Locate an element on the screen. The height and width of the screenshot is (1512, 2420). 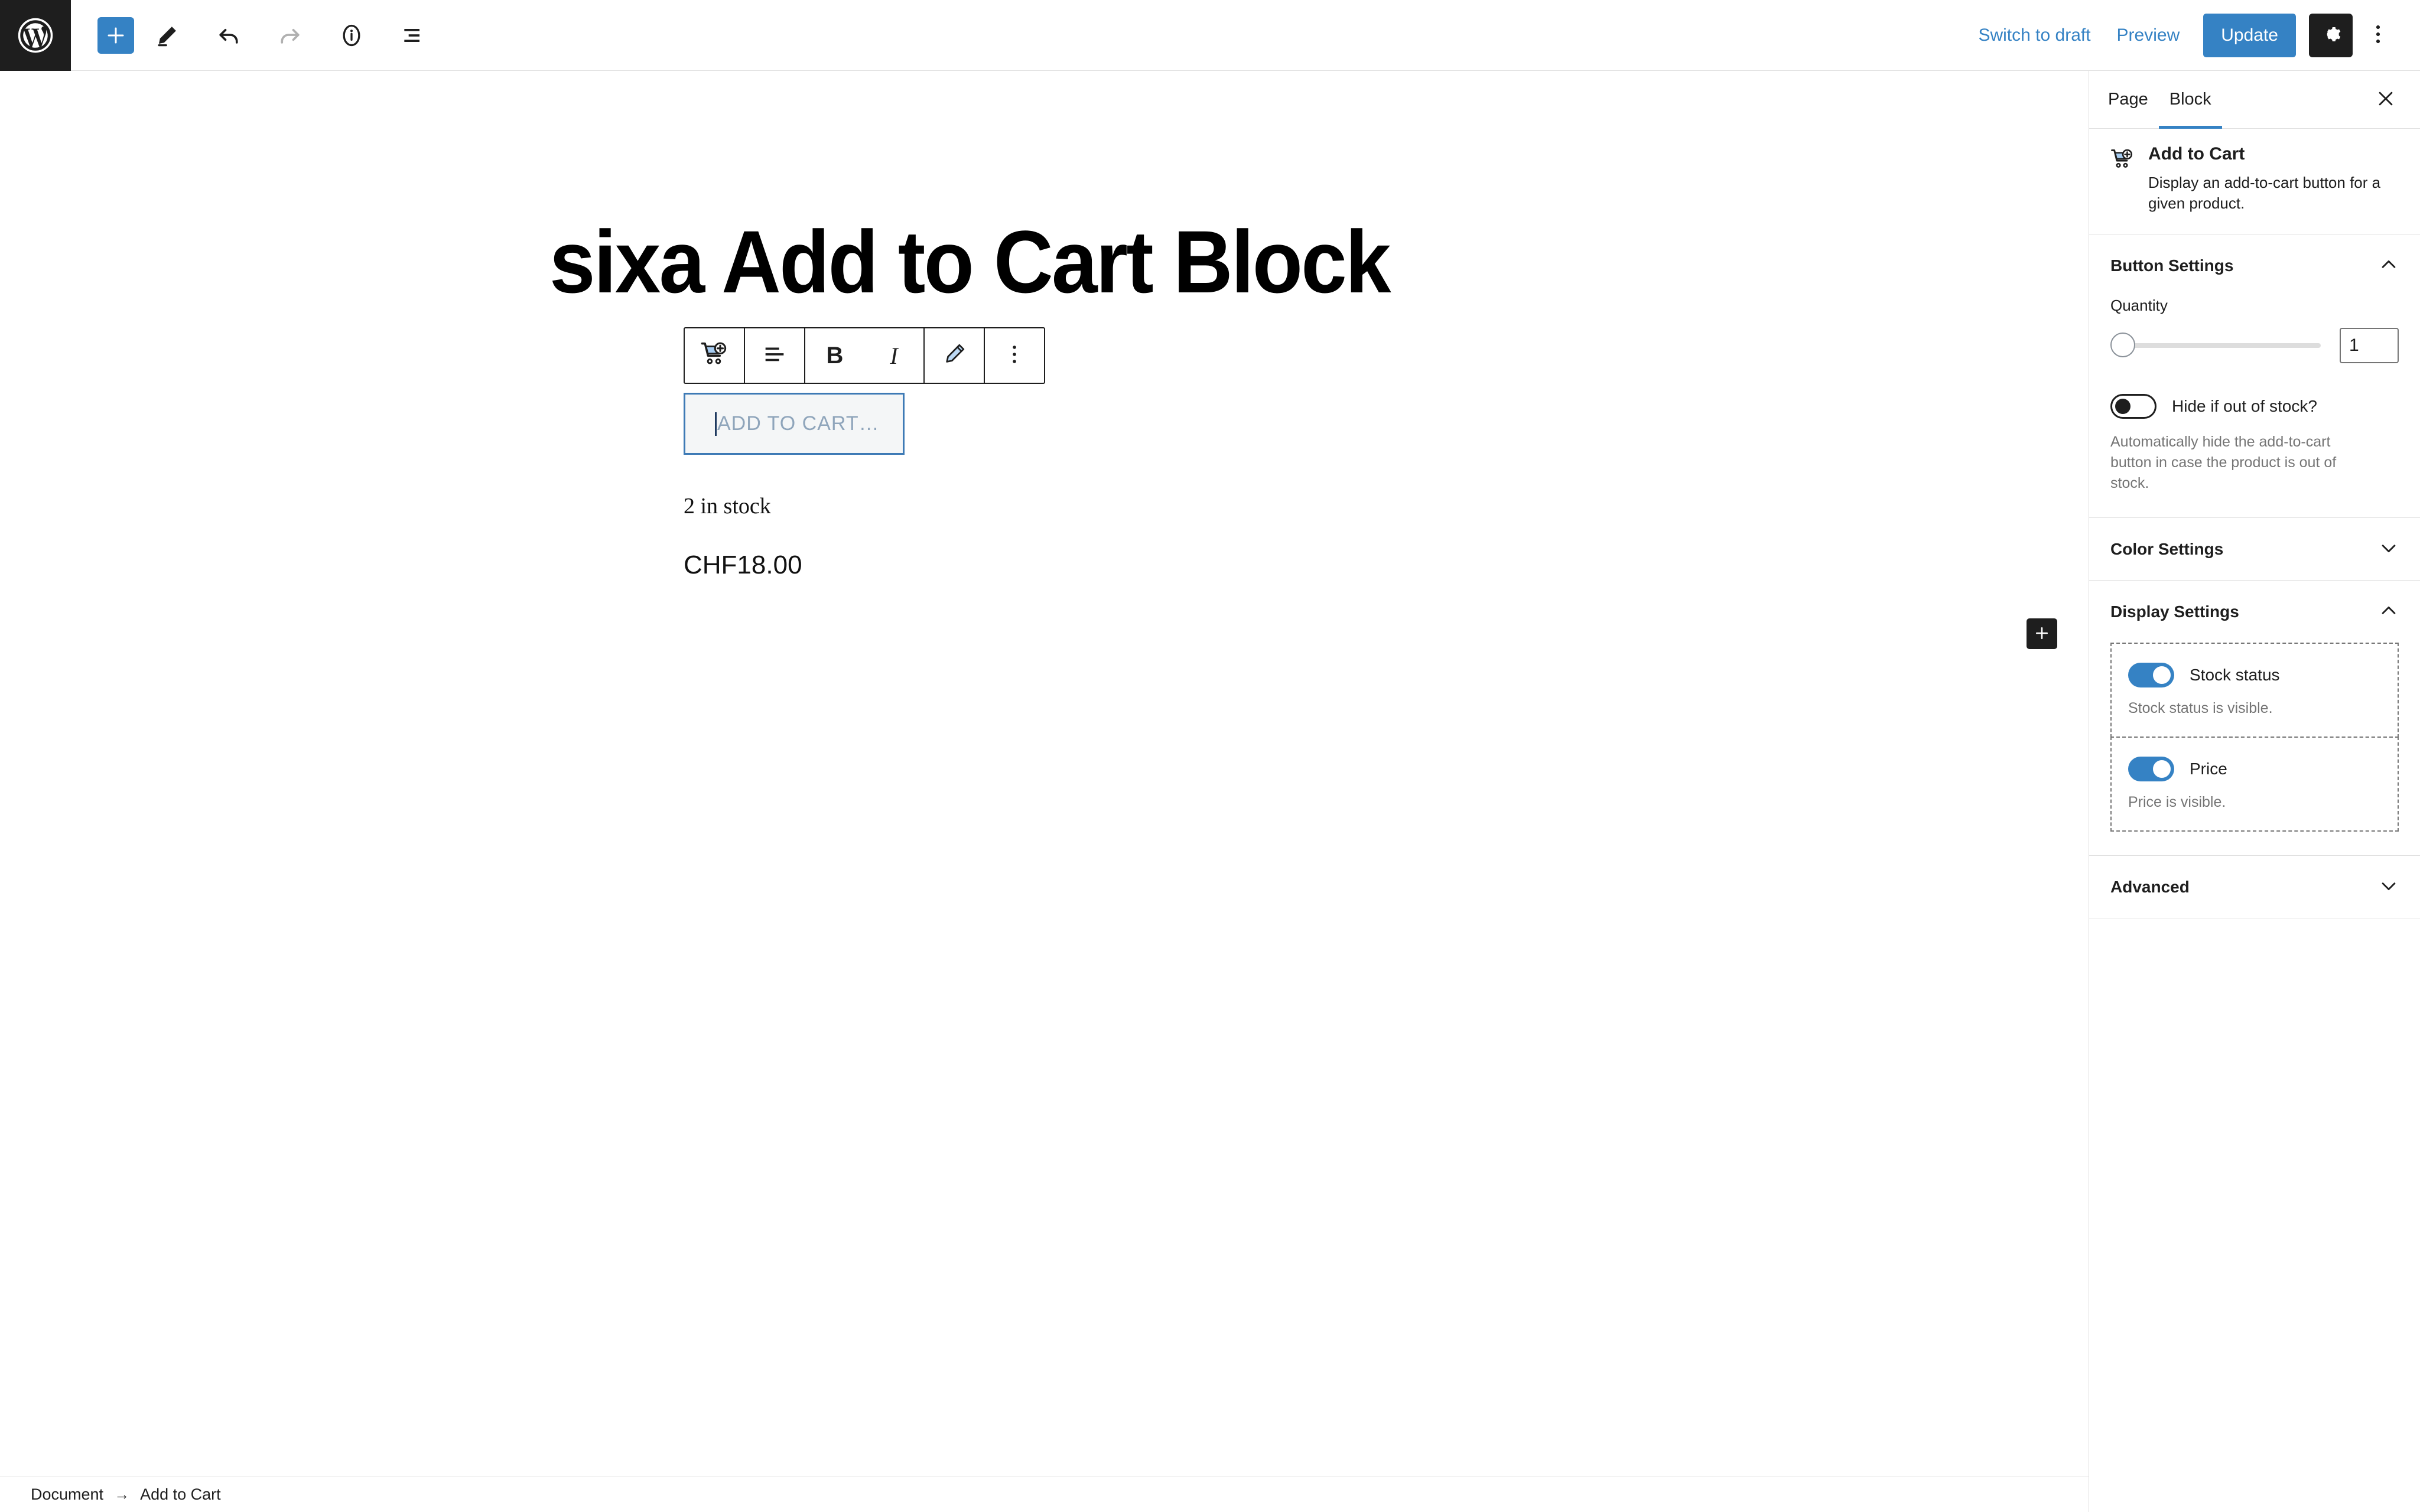
price-label: Price is located at coordinates (2208, 769).